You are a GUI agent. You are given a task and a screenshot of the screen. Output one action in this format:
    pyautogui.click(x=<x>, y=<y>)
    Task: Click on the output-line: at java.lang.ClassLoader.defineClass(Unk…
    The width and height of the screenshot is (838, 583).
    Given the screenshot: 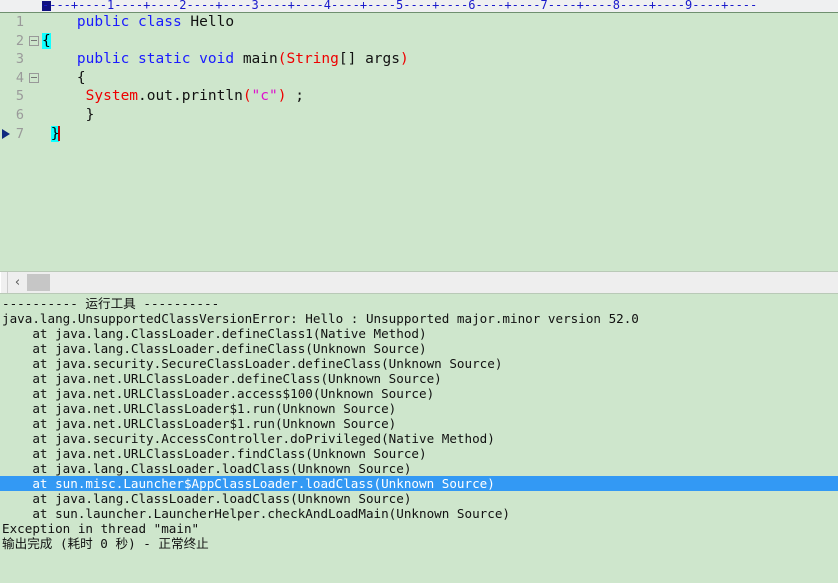 What is the action you would take?
    pyautogui.click(x=419, y=348)
    